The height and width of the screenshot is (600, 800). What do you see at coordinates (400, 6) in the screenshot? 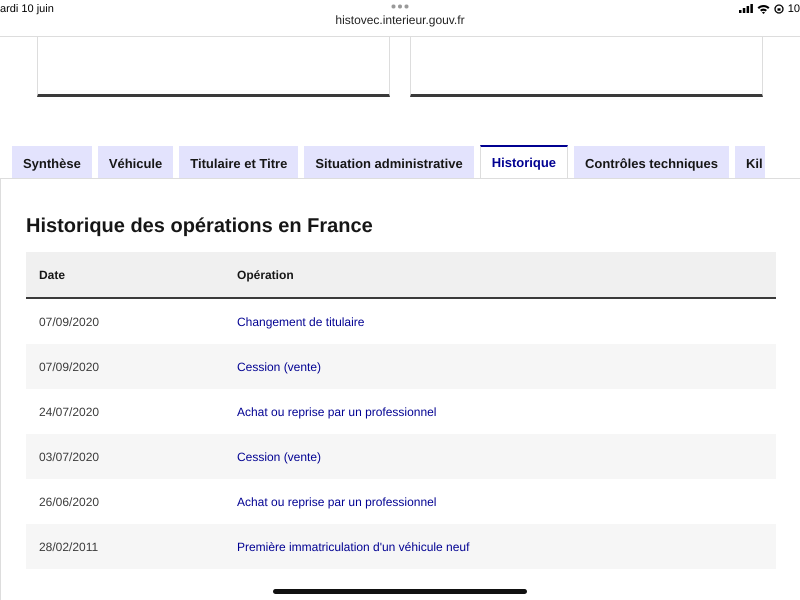
I see `more-icon` at bounding box center [400, 6].